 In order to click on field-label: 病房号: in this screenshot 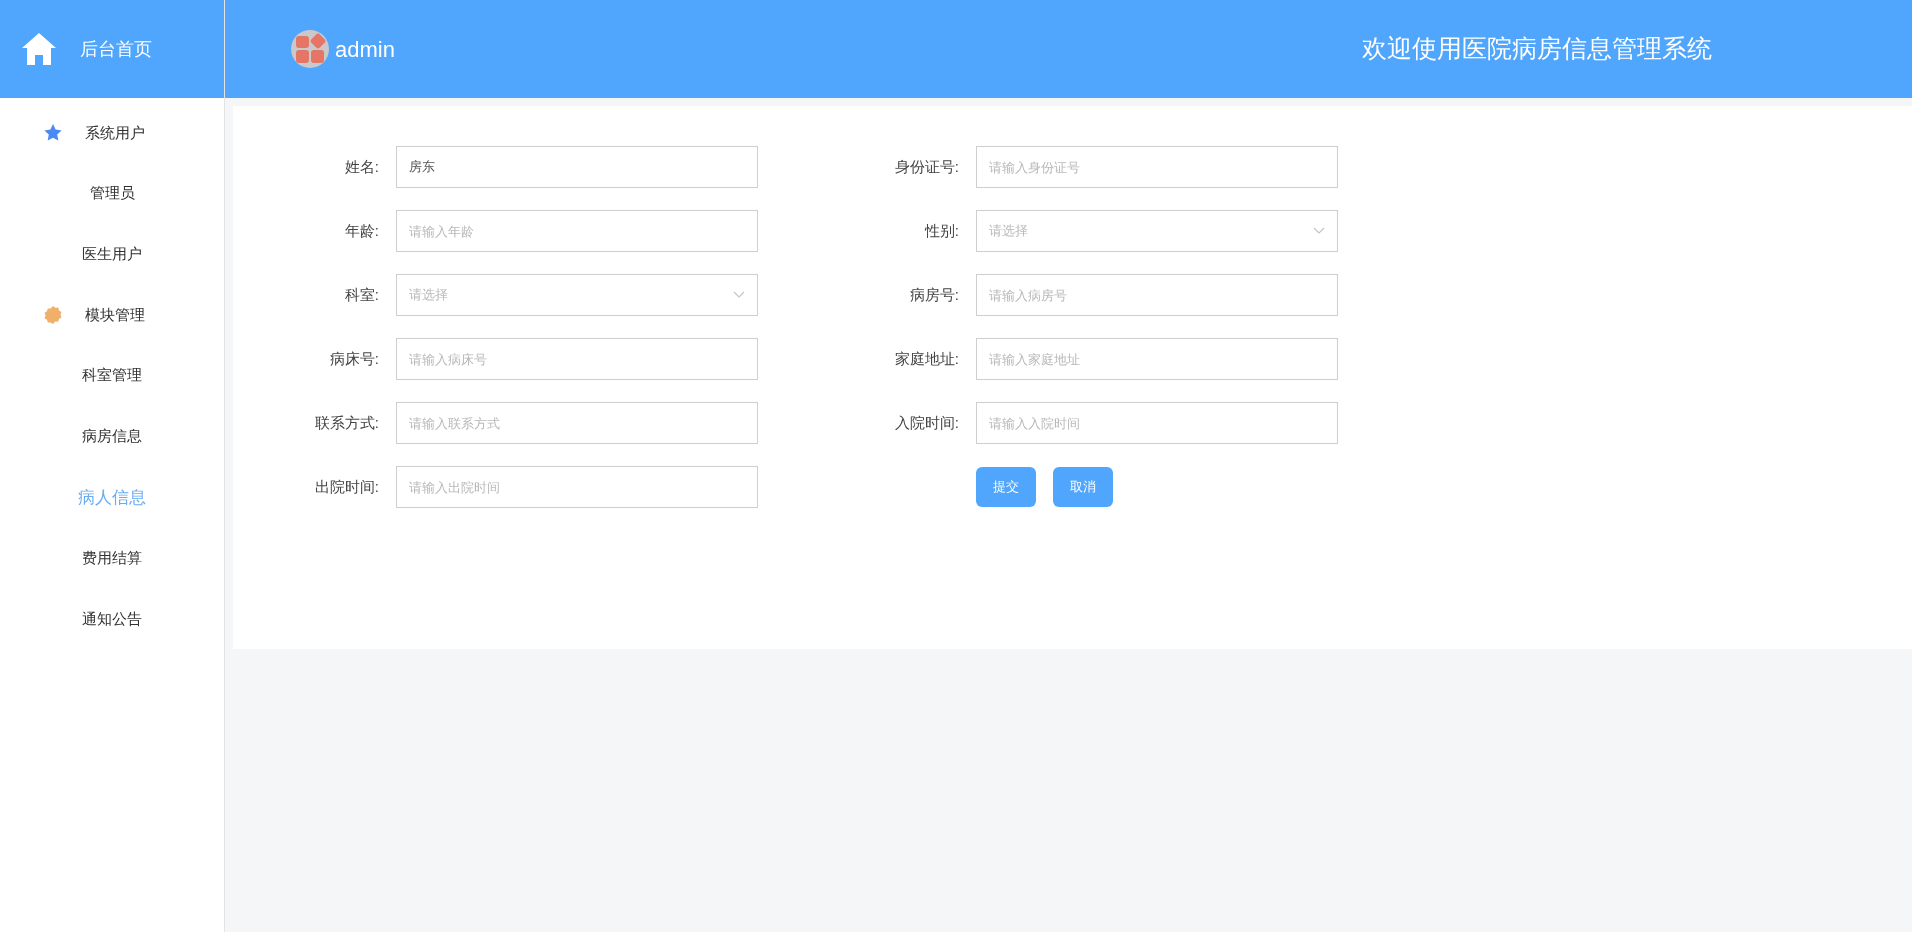, I will do `click(934, 294)`.